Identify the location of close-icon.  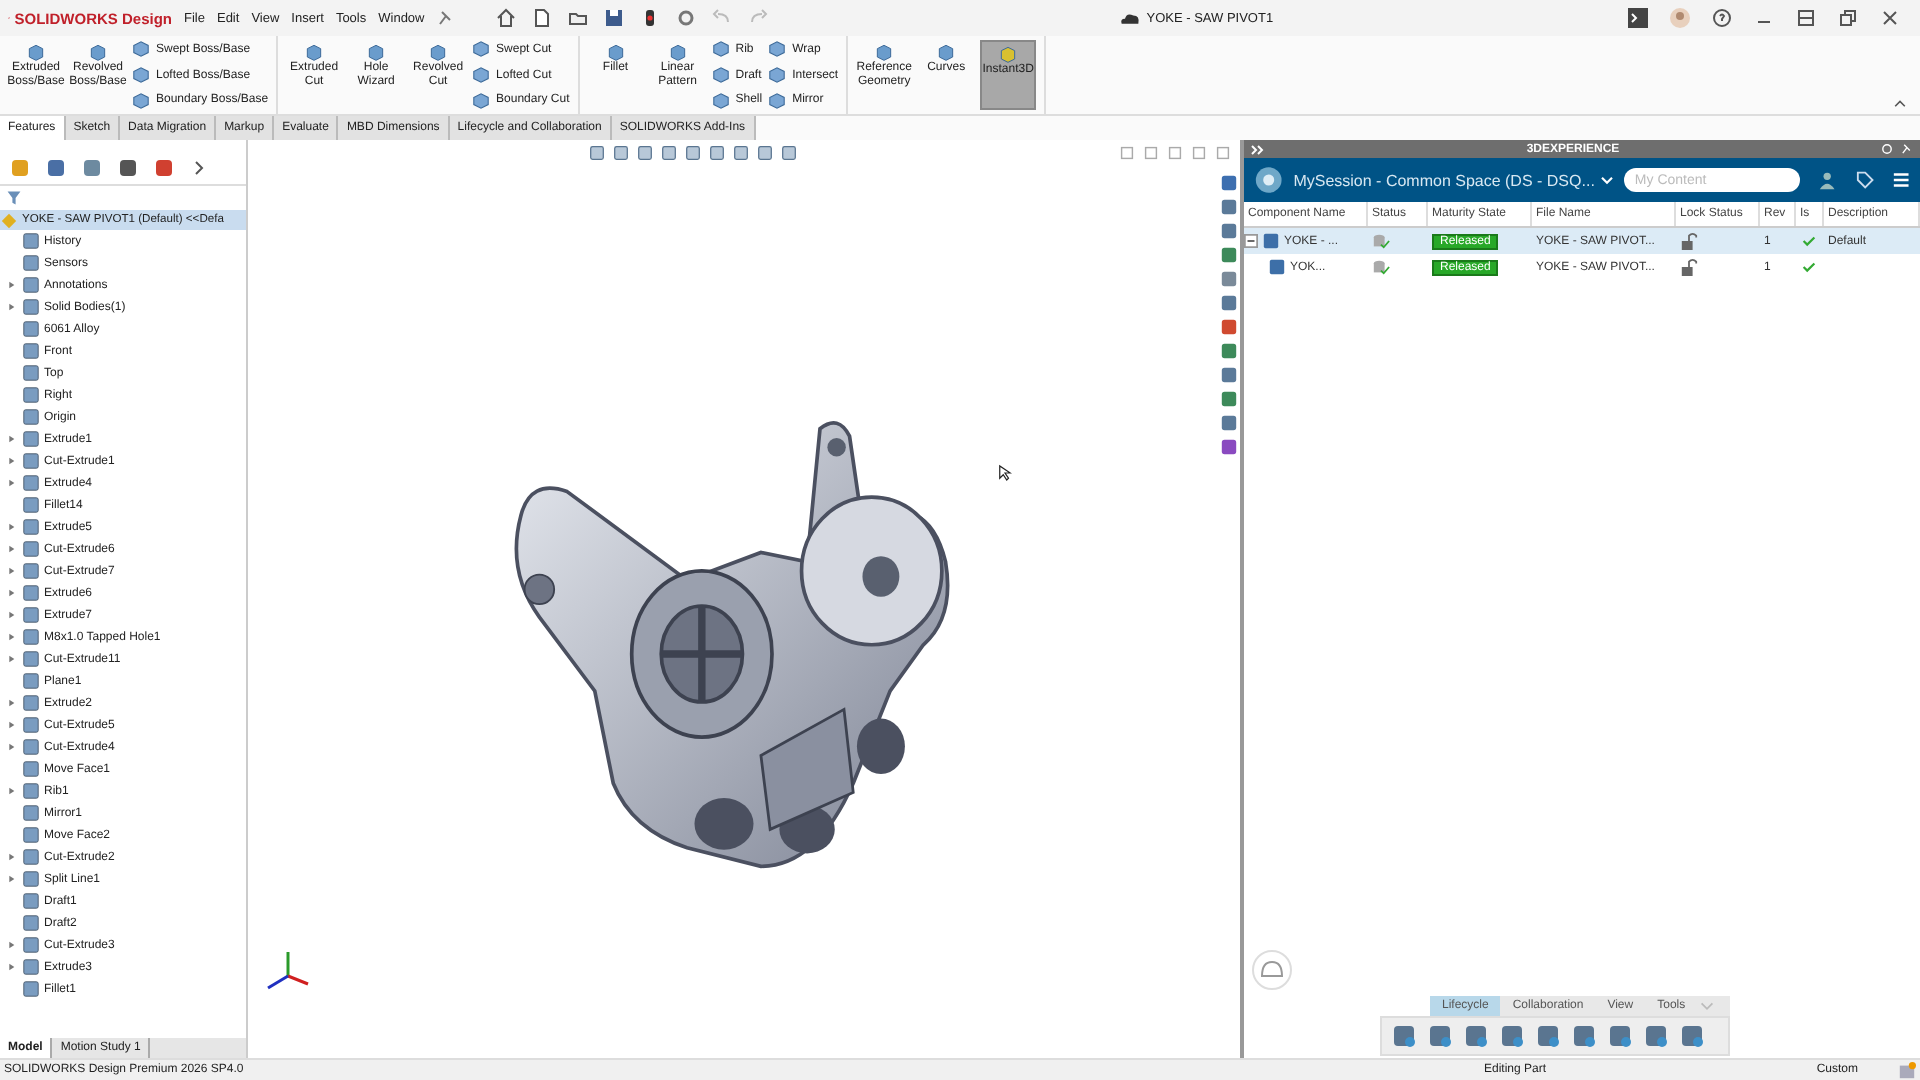
(1890, 18).